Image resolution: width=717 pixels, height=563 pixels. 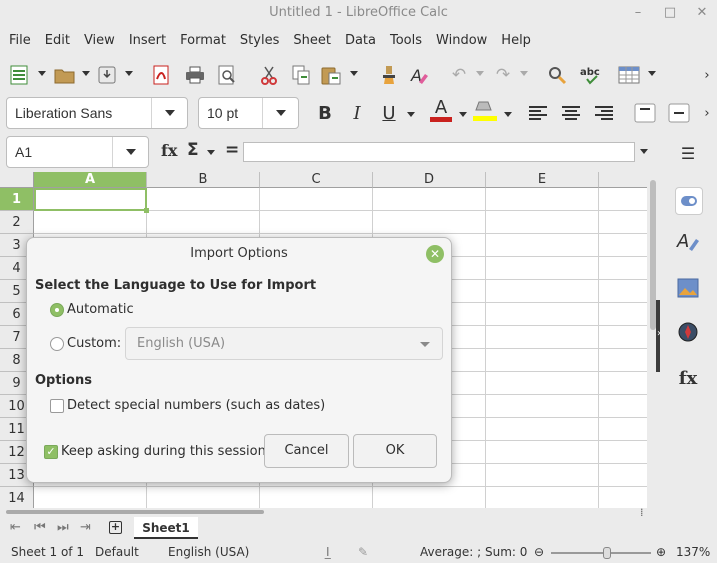 I want to click on align-vcenter-icon, so click(x=679, y=113).